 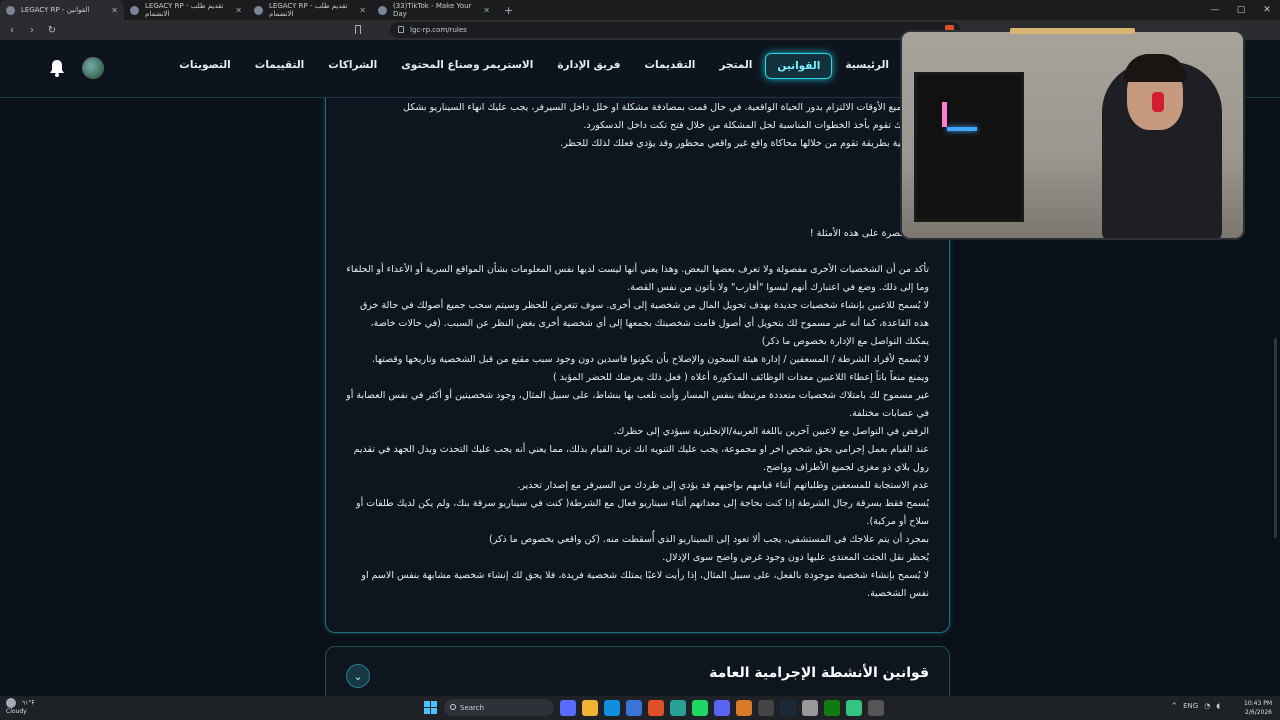 I want to click on bell-icon, so click(x=57, y=68).